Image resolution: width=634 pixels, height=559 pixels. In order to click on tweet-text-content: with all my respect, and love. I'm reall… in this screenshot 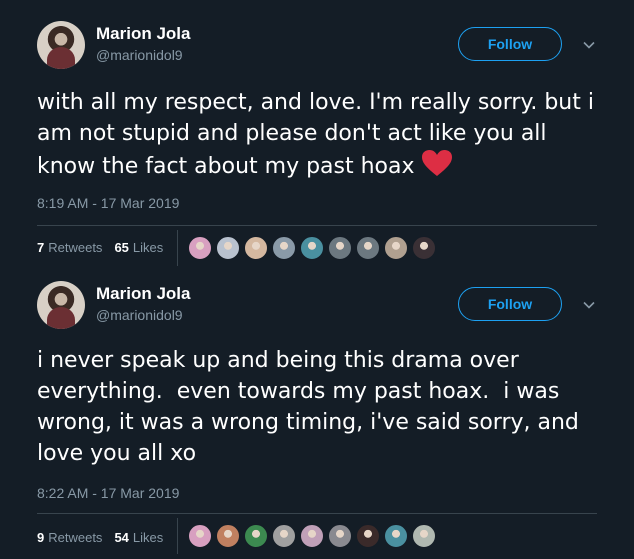, I will do `click(319, 134)`.